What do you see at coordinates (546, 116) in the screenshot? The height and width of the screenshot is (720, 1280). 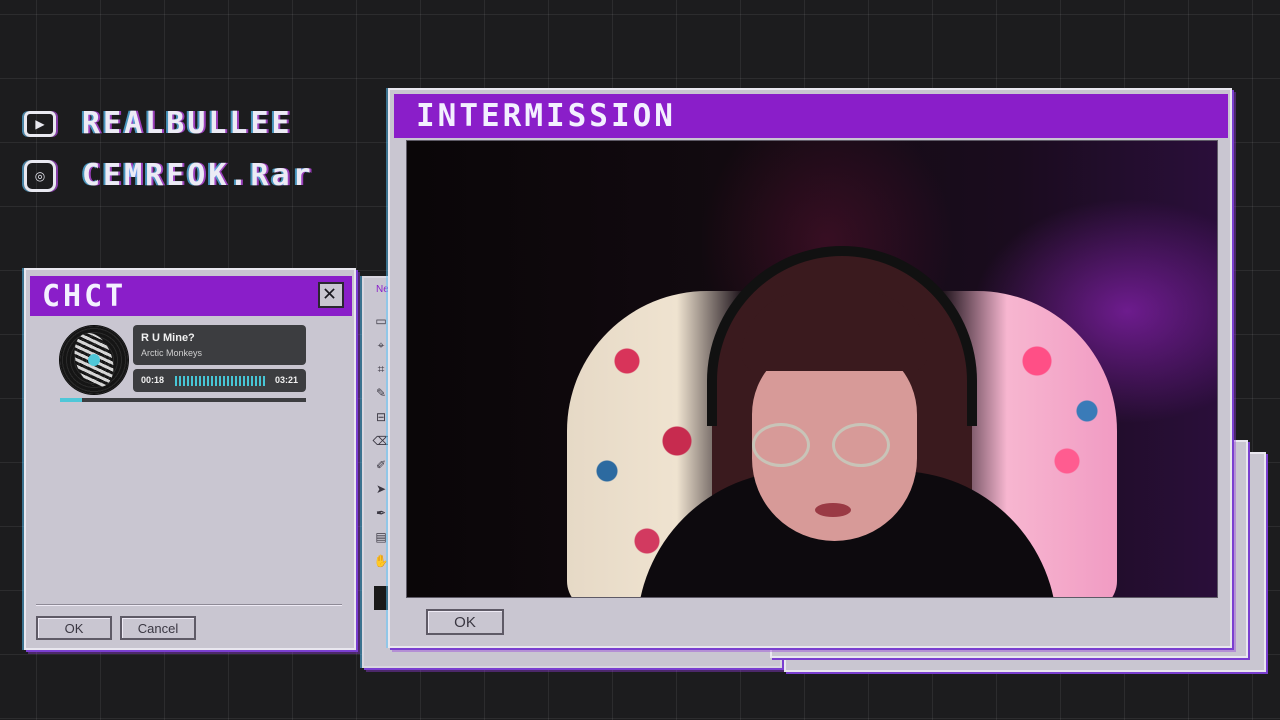 I see `main-title: INTERMISSION` at bounding box center [546, 116].